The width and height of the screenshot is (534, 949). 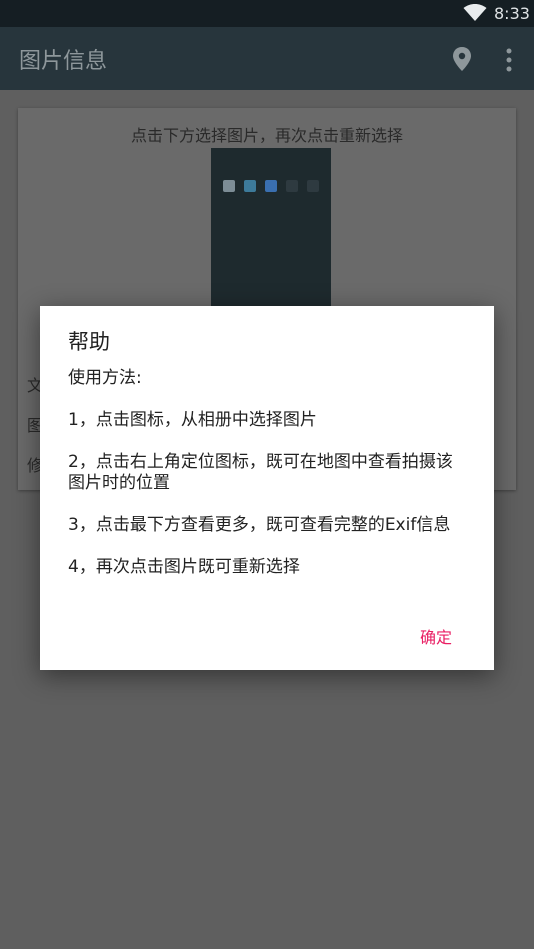 I want to click on dialog-title: 帮助, so click(x=89, y=342).